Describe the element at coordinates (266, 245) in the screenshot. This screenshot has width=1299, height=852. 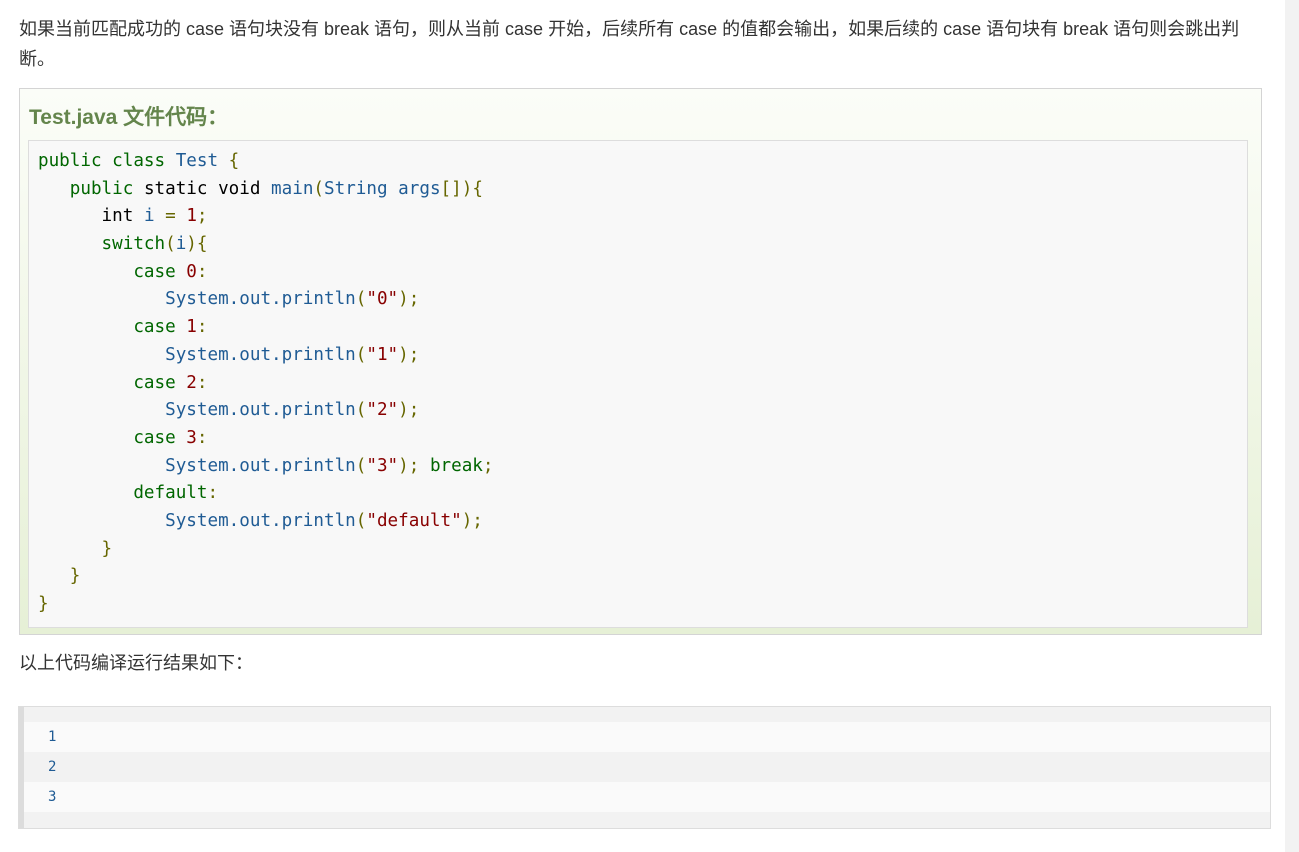
I see `code-line: switch(i){` at that location.